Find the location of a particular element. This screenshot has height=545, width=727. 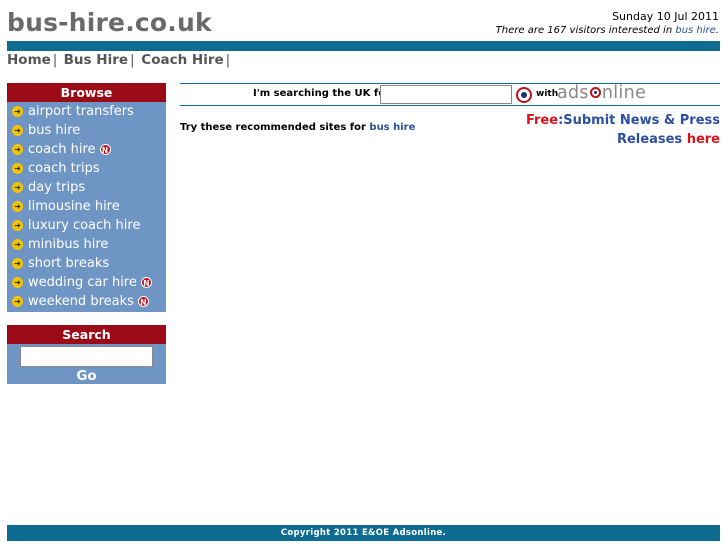

browse-item: ➜ short breaks is located at coordinates (86, 263).